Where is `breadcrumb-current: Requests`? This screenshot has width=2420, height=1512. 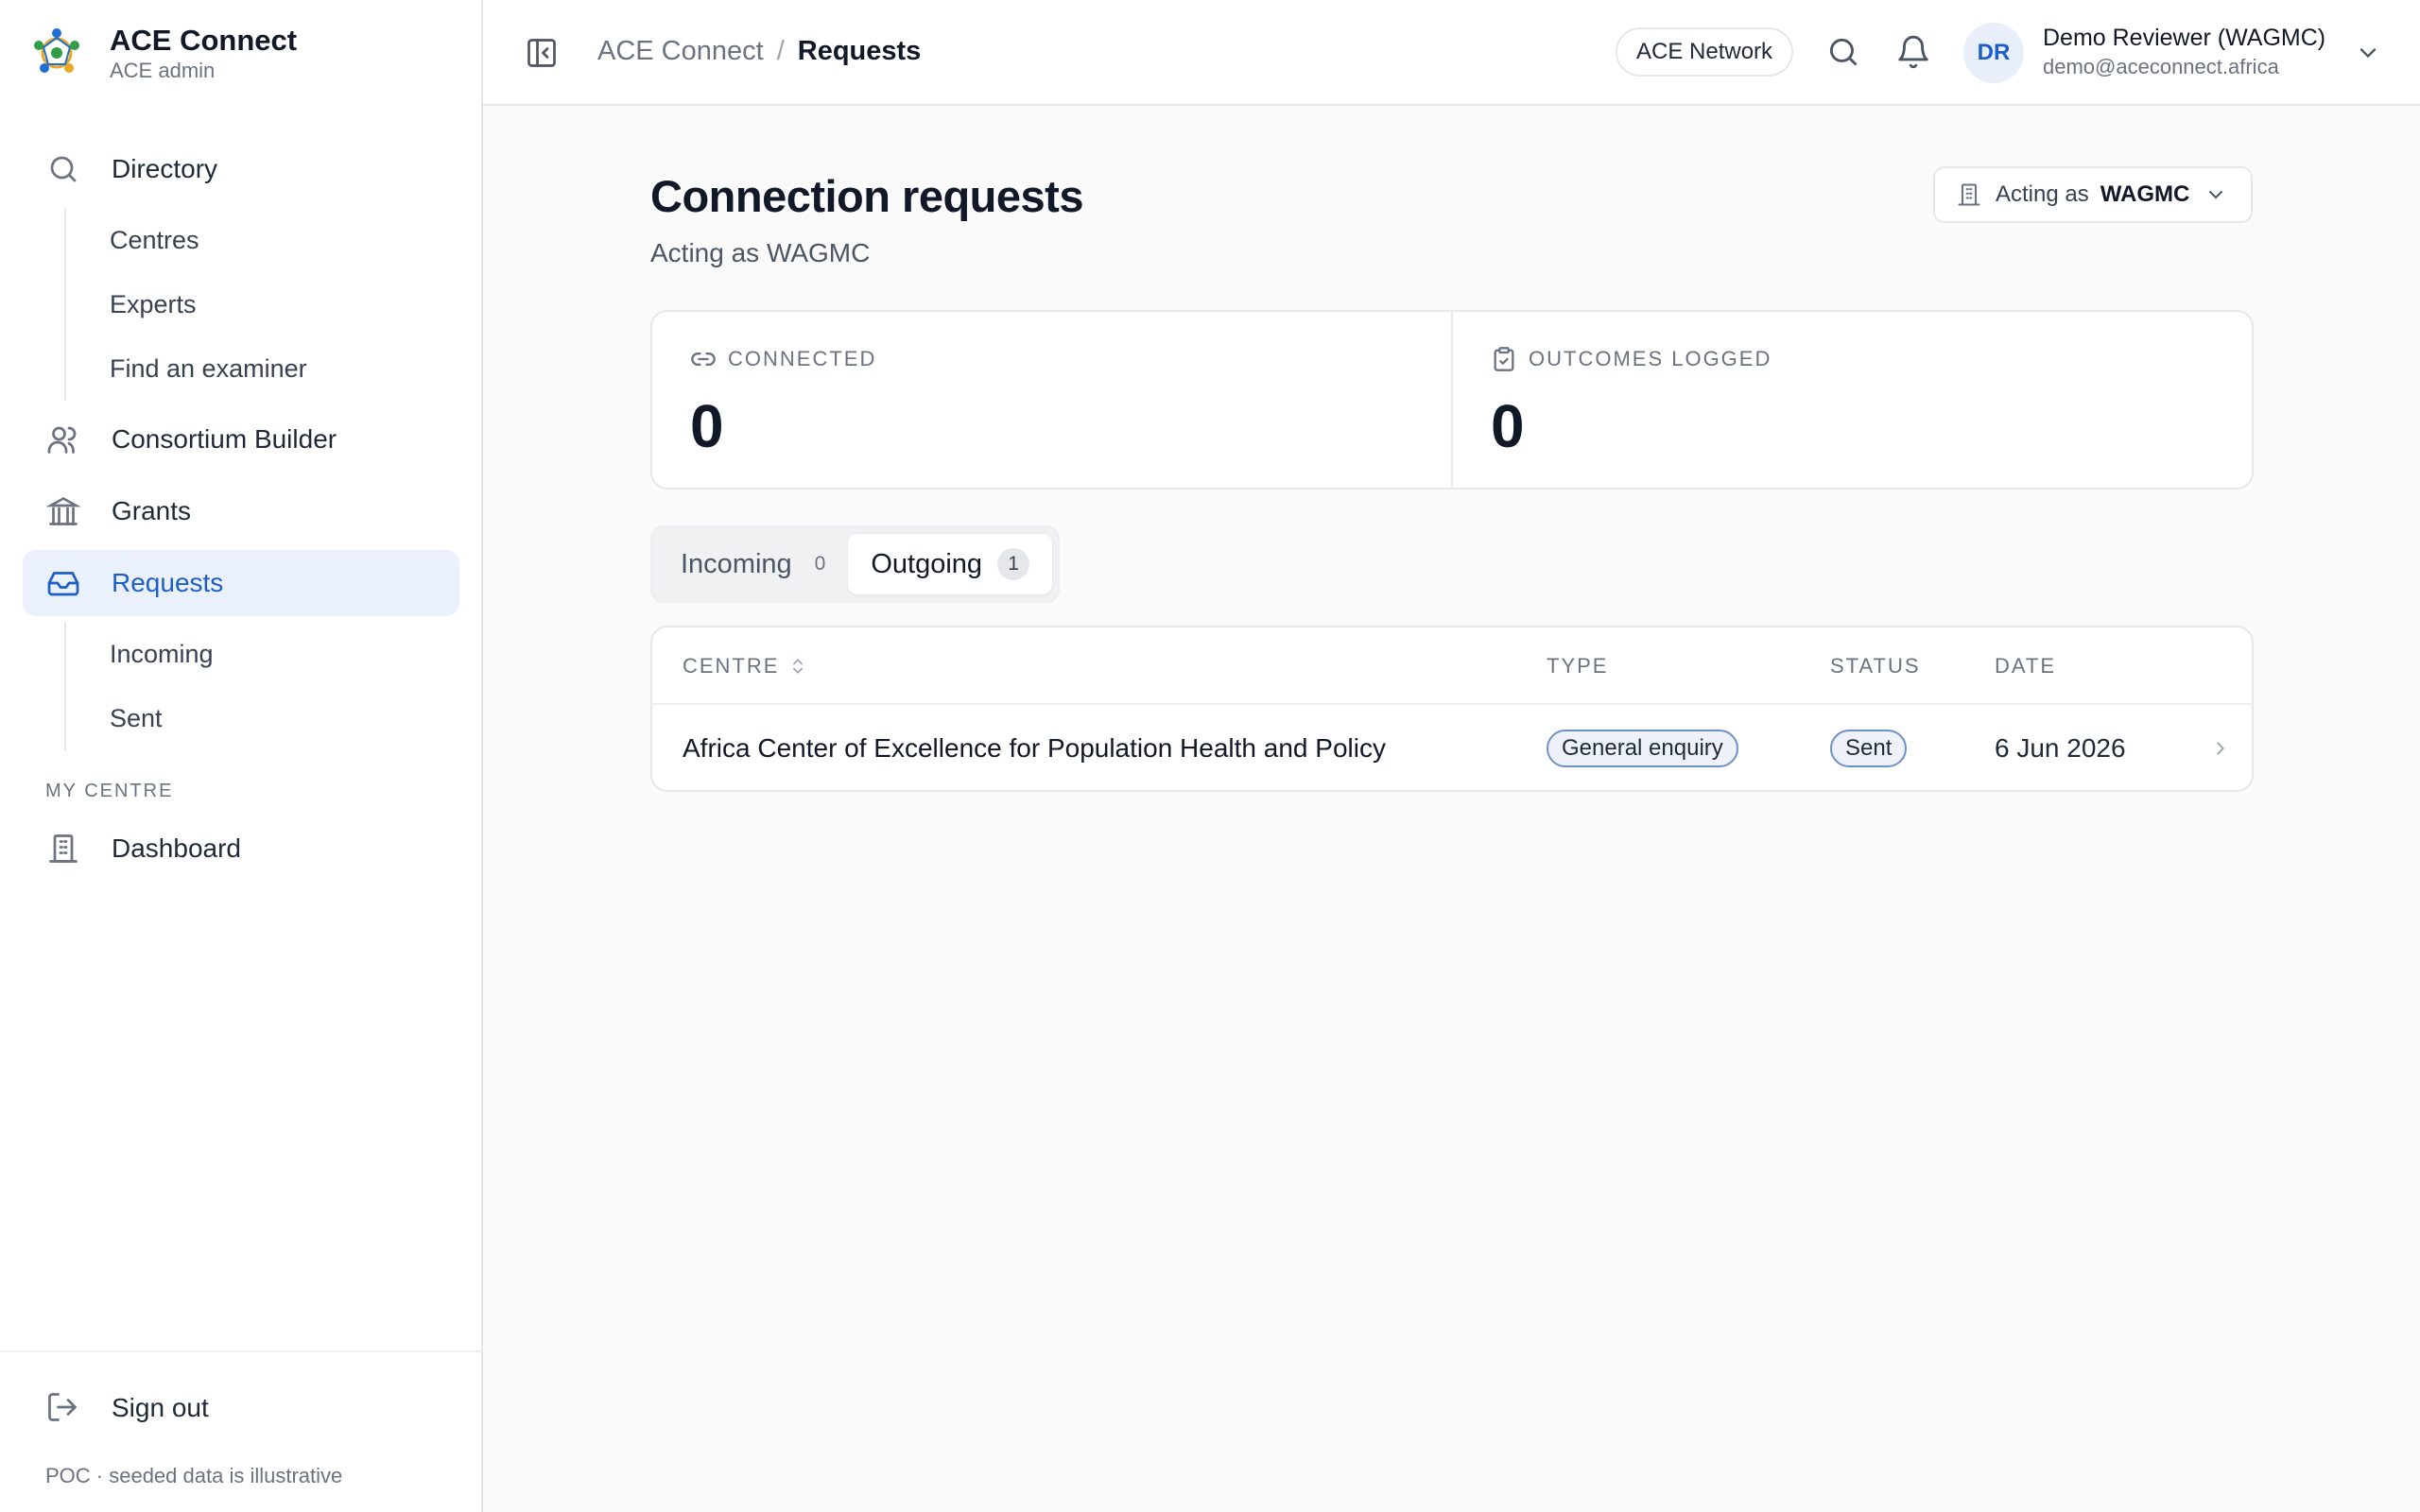 breadcrumb-current: Requests is located at coordinates (859, 51).